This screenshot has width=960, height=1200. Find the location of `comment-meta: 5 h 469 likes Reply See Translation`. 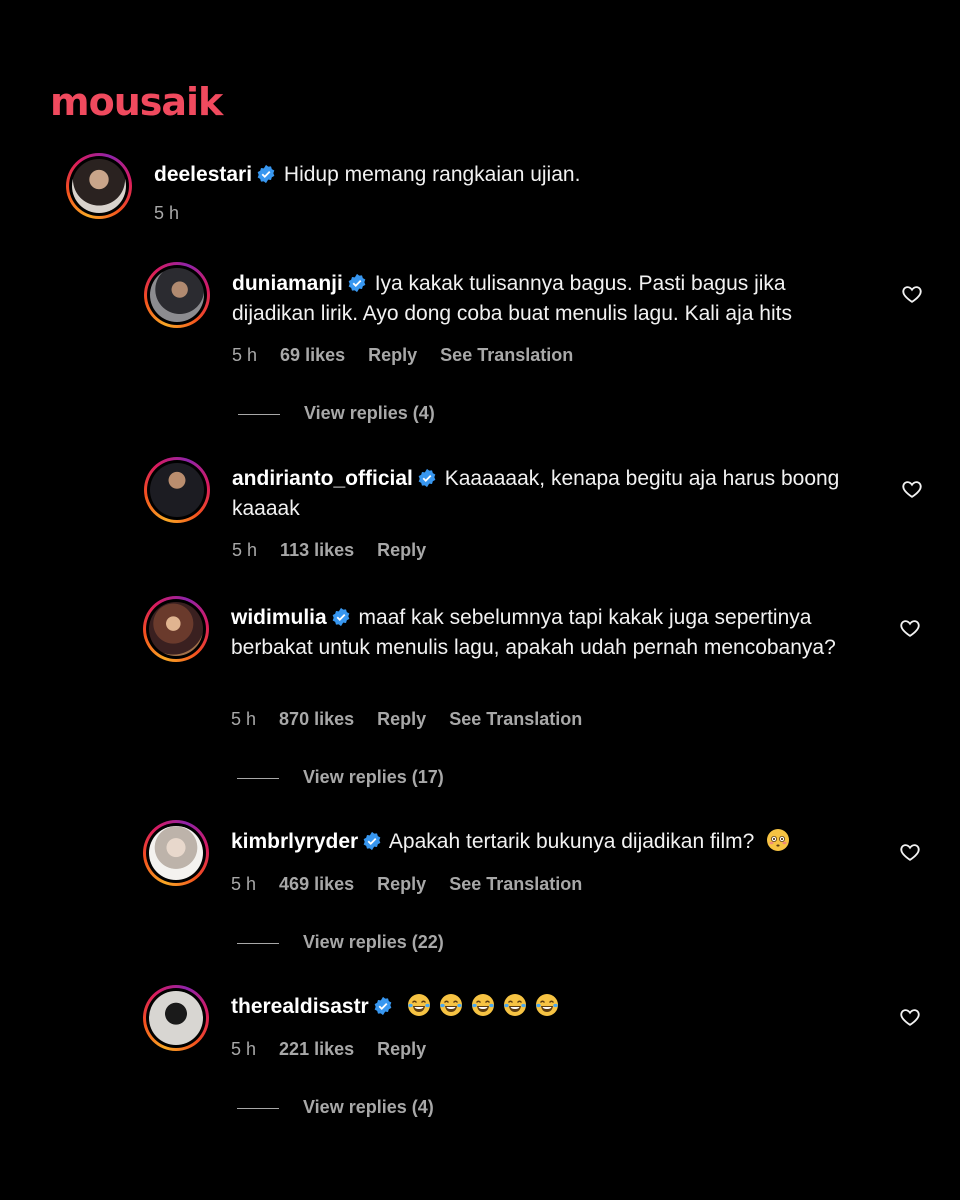

comment-meta: 5 h 469 likes Reply See Translation is located at coordinates (415, 884).